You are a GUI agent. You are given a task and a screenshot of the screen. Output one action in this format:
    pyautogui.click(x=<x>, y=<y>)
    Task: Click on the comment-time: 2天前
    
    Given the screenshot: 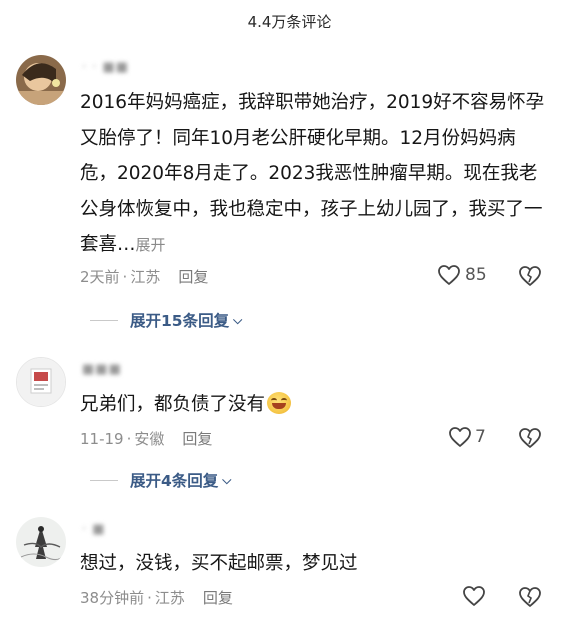 What is the action you would take?
    pyautogui.click(x=100, y=277)
    